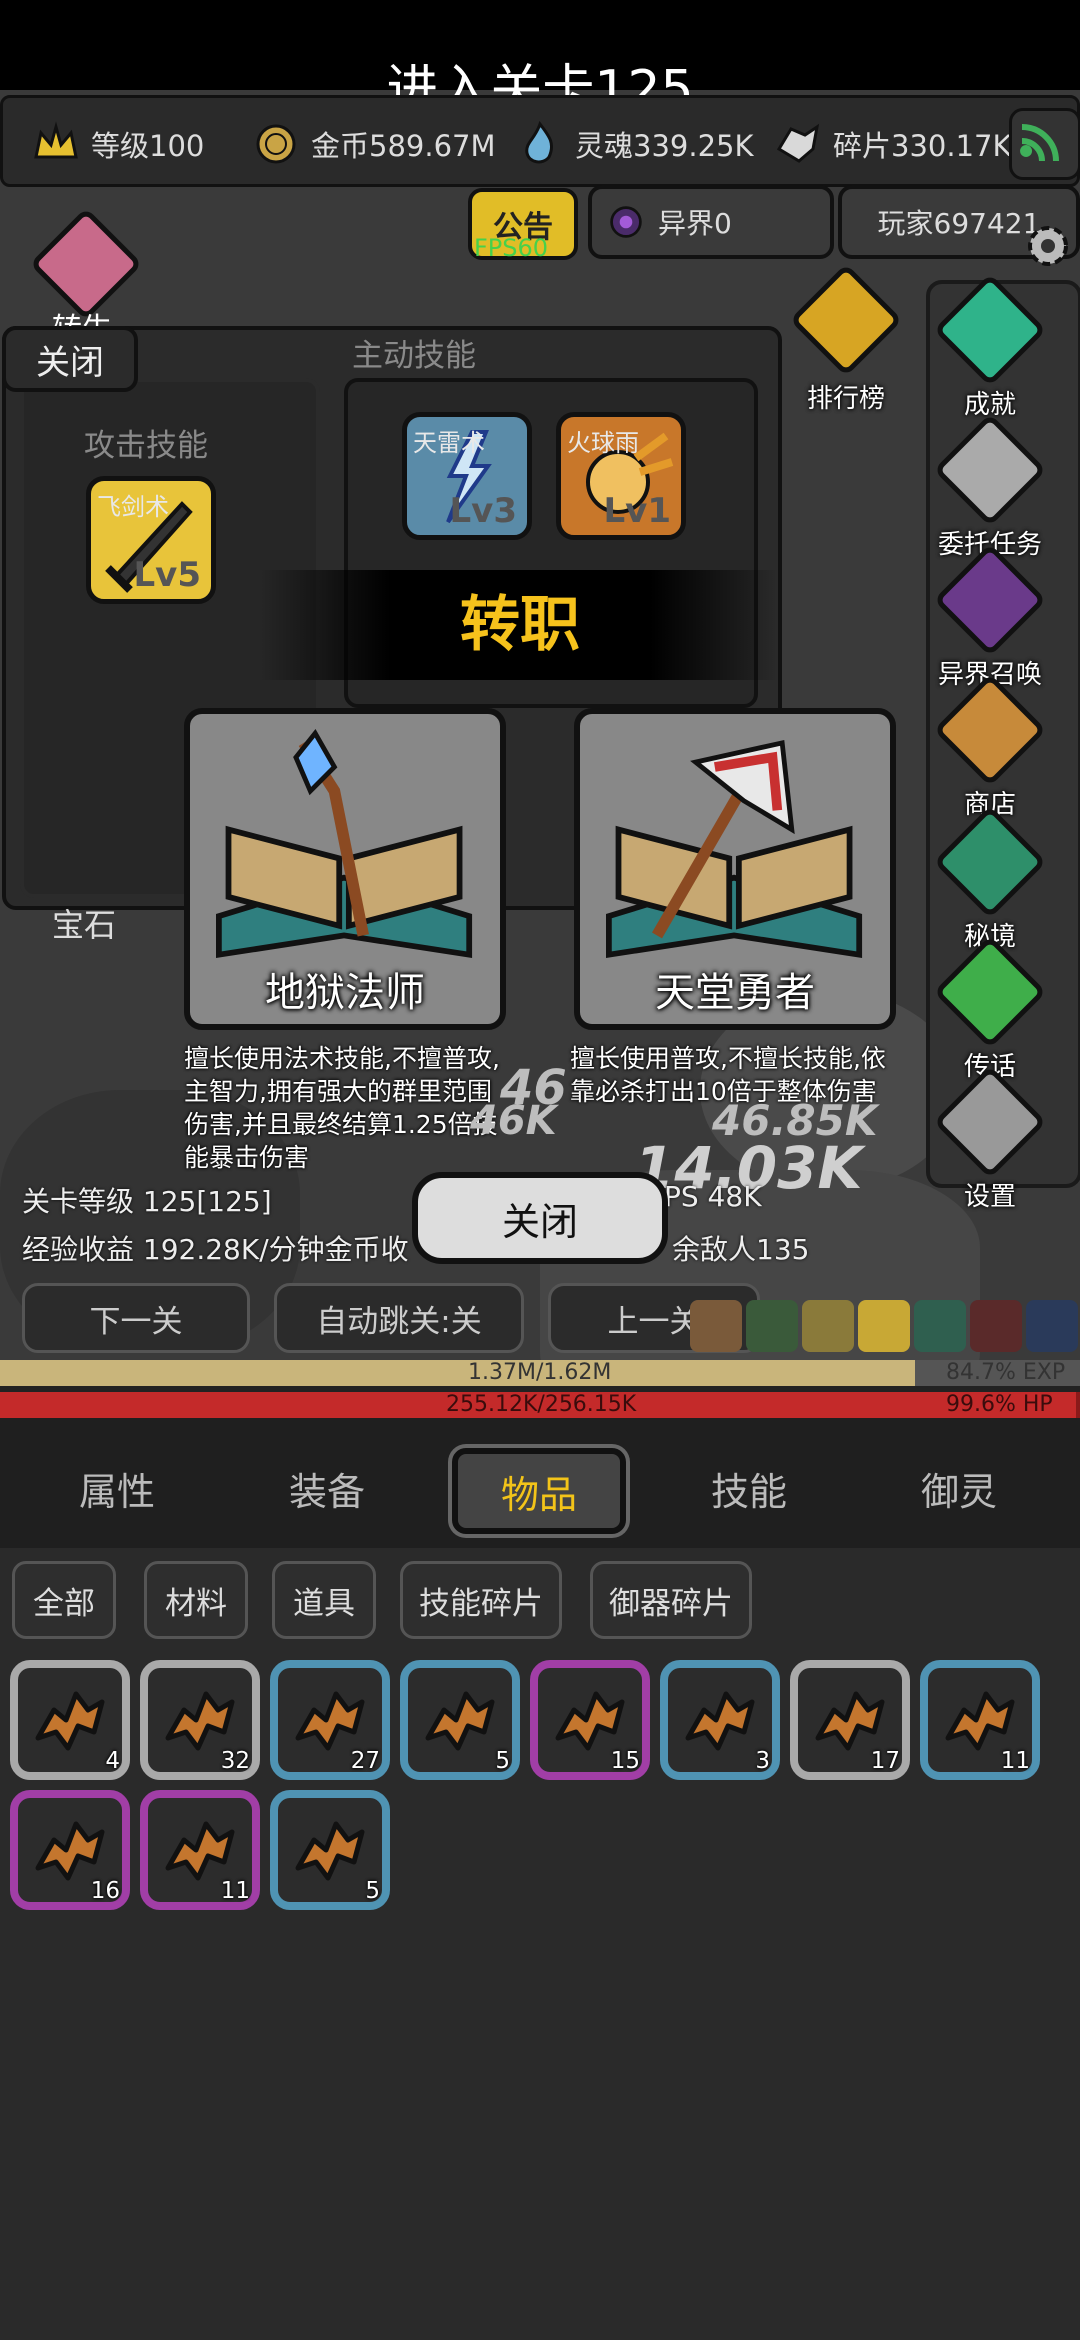 This screenshot has width=1080, height=2340. Describe the element at coordinates (1039, 143) in the screenshot. I see `signal-icon` at that location.